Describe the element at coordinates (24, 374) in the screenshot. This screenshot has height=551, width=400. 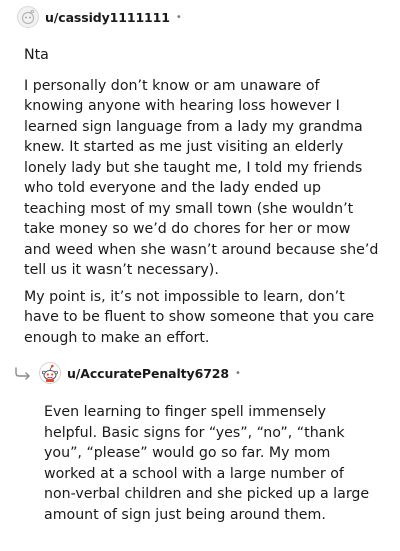
I see `reply-arrow-icon` at that location.